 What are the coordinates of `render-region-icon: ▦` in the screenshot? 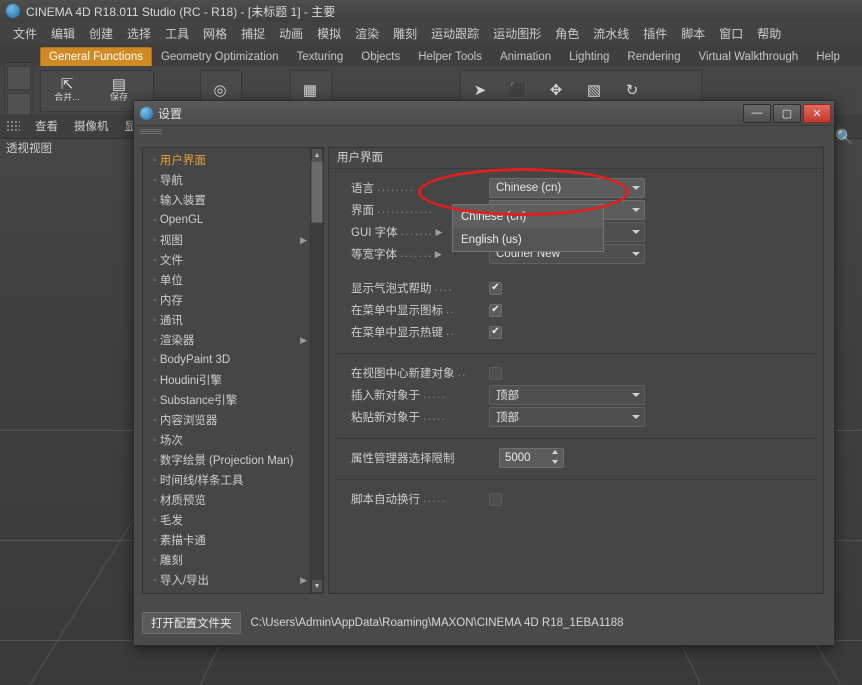 It's located at (310, 90).